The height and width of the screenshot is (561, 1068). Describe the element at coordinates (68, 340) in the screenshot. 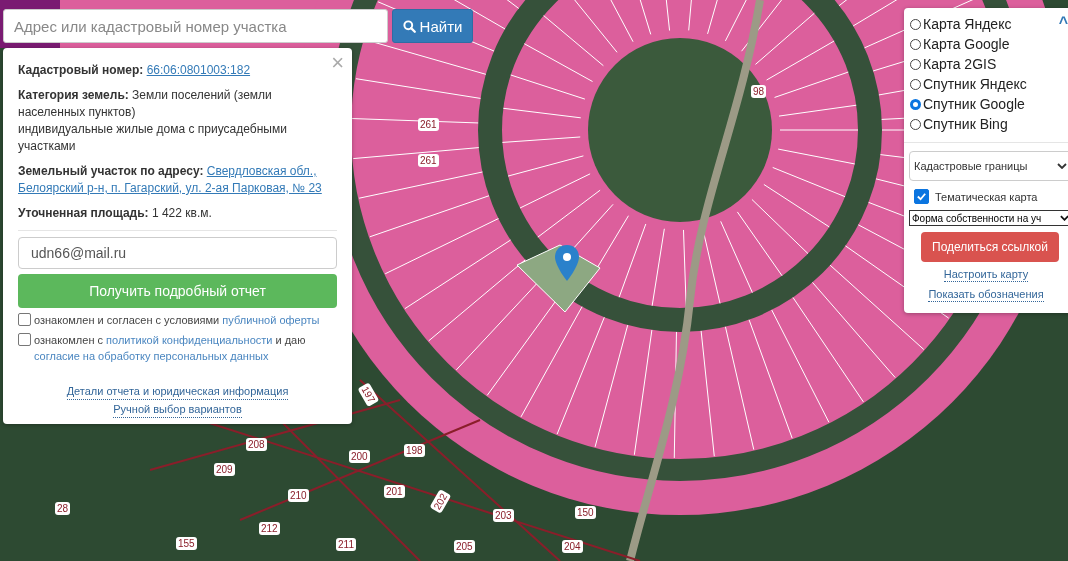

I see `agreement-text: ознакомлен с` at that location.